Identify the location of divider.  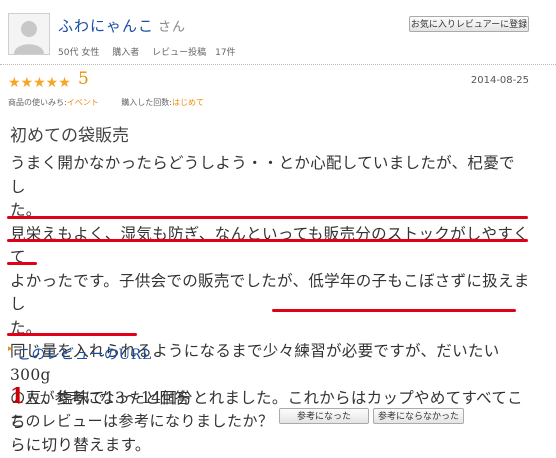
(278, 64).